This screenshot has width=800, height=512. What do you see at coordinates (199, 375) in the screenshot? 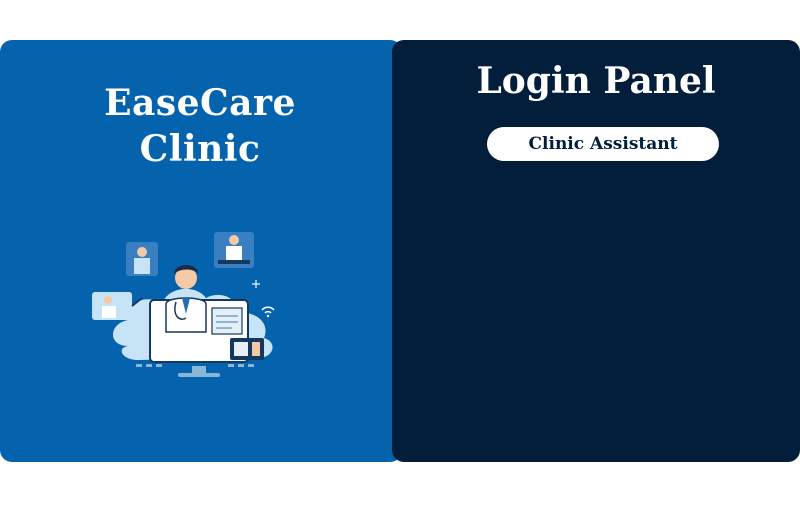
I see `monitor-base` at bounding box center [199, 375].